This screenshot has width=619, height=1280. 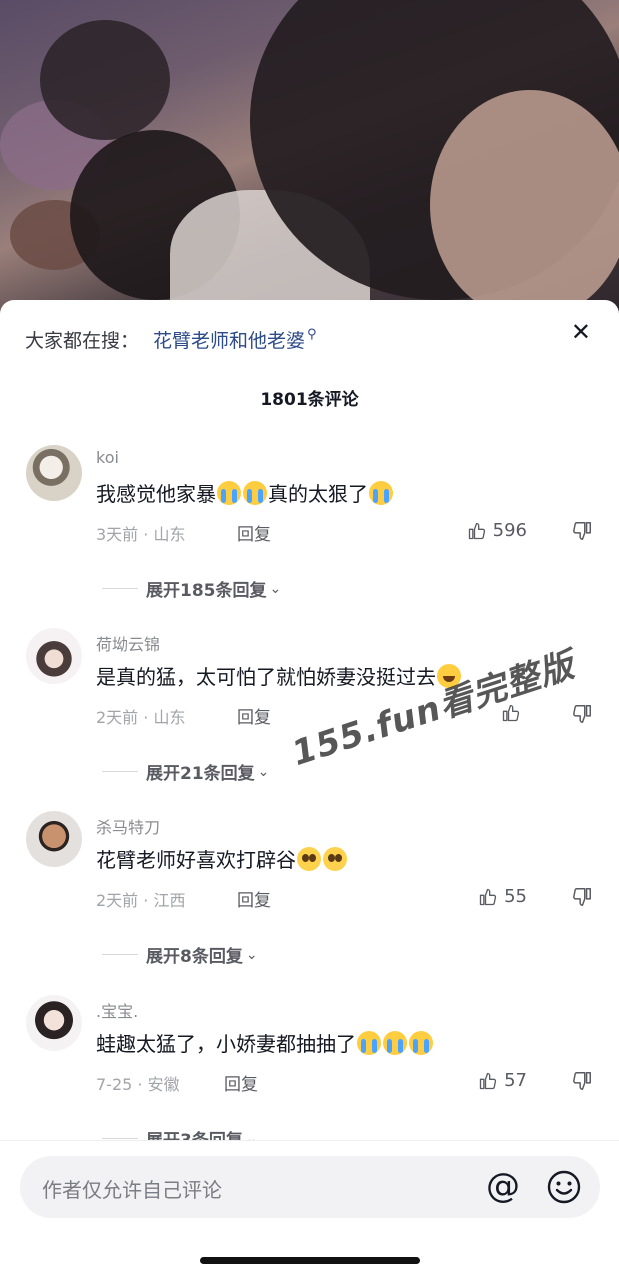 I want to click on search-suggestion: 大家都在搜： 花臂老师和他老婆 ⚲, so click(x=171, y=339).